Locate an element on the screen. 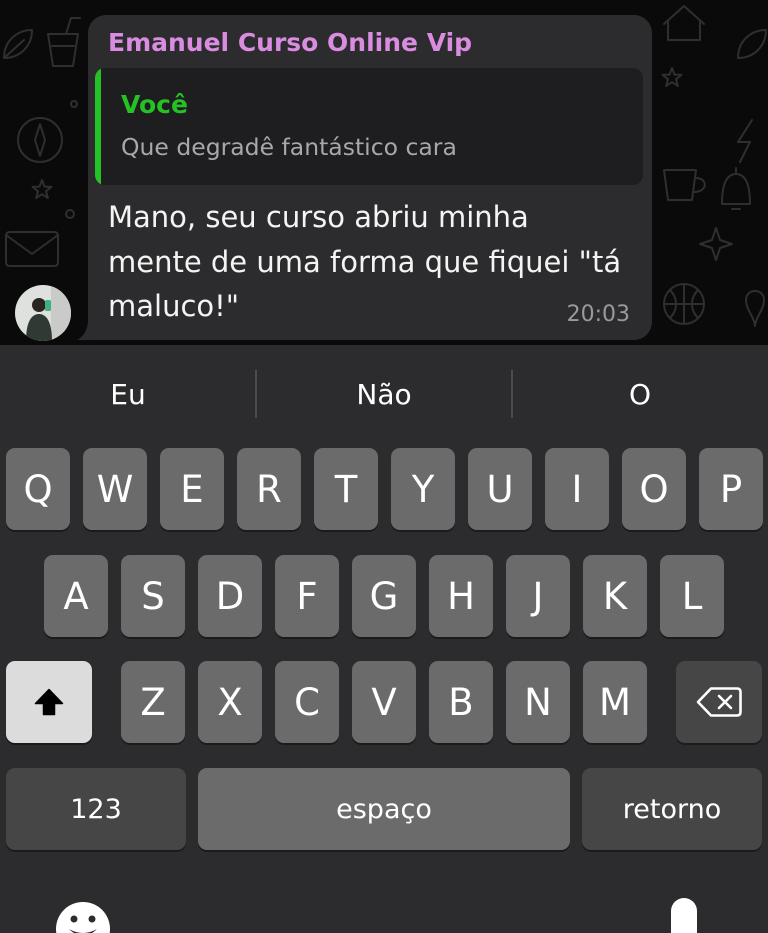 The height and width of the screenshot is (933, 768). avatar-person-phone is located at coordinates (48, 305).